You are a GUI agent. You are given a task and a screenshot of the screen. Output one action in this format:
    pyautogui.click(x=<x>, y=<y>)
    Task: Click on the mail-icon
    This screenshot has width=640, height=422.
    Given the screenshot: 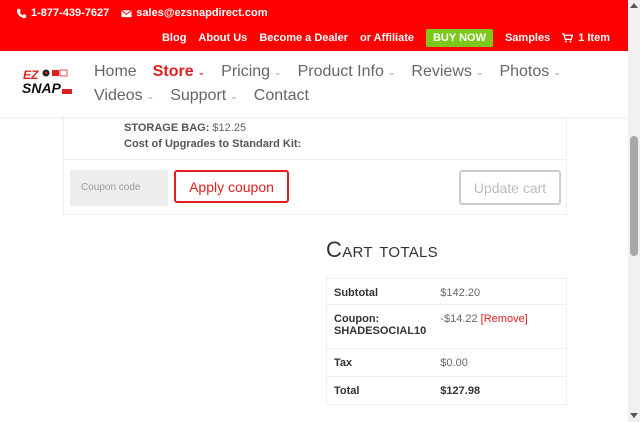 What is the action you would take?
    pyautogui.click(x=127, y=13)
    